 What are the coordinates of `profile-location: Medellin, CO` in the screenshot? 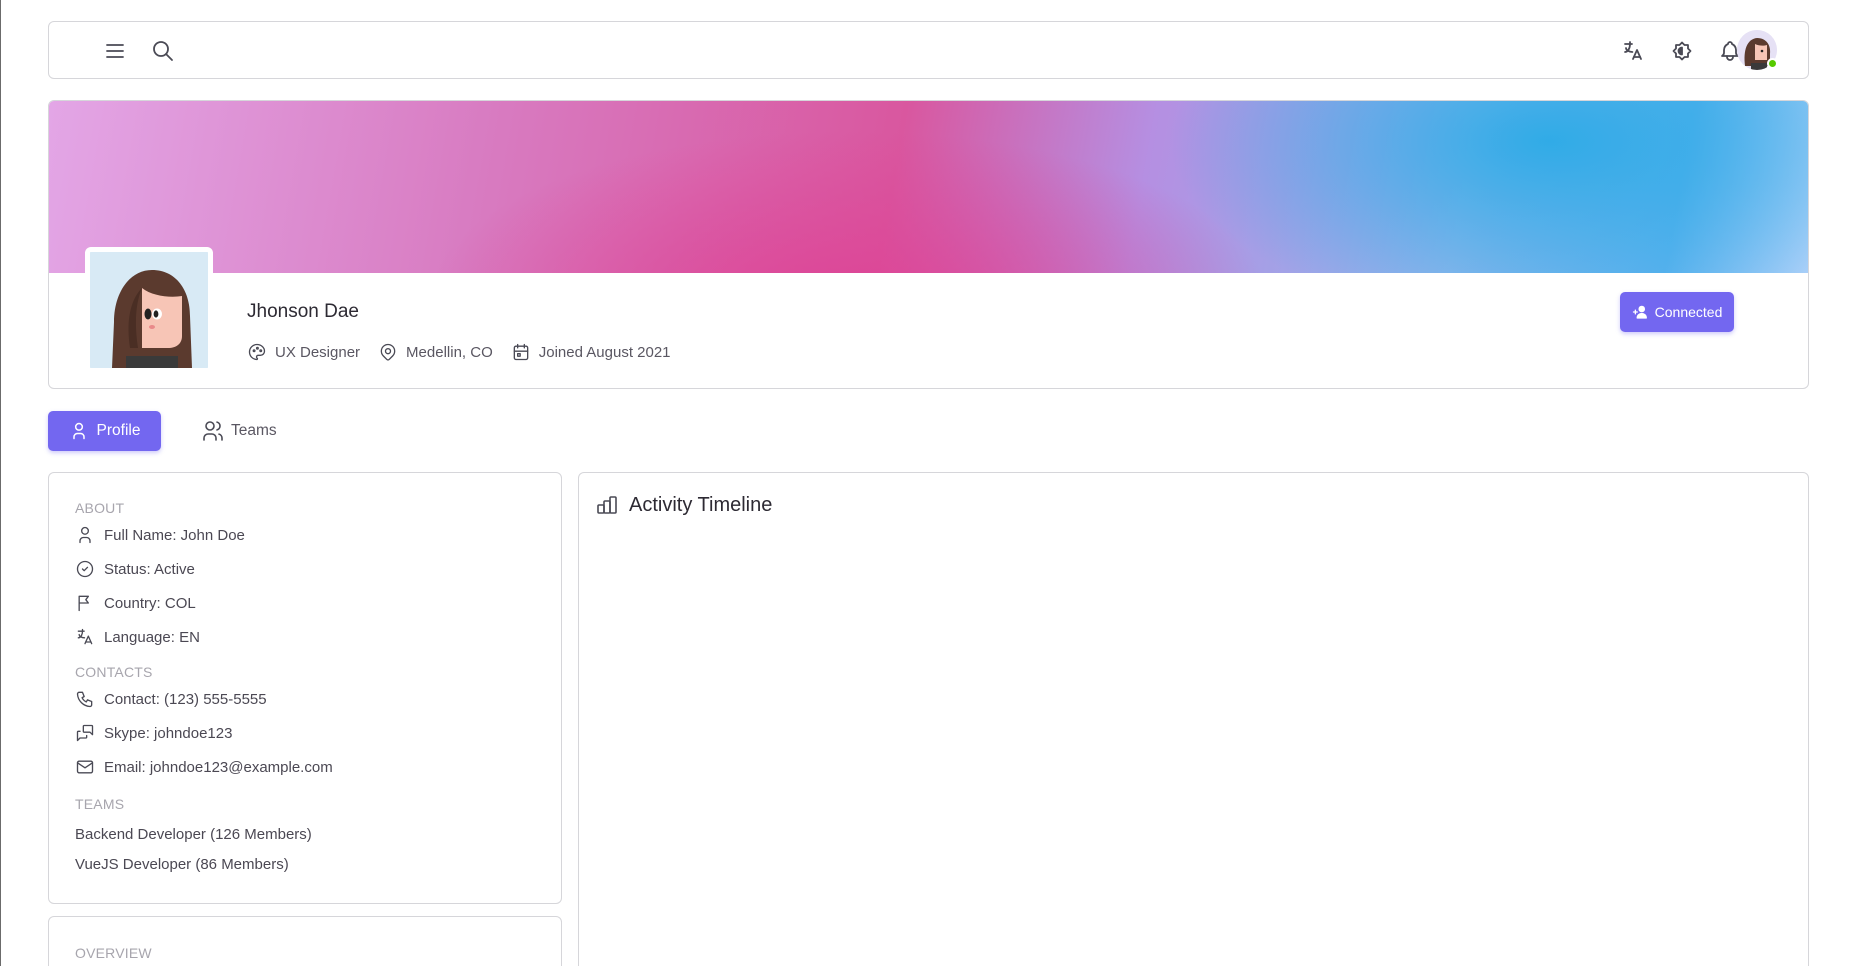 It's located at (435, 352).